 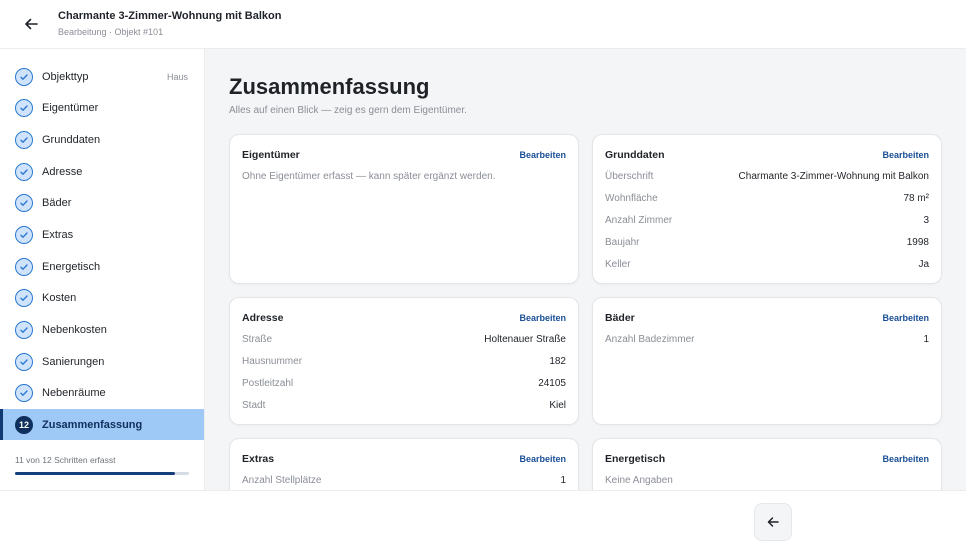 What do you see at coordinates (62, 171) in the screenshot?
I see `step-label: Adresse` at bounding box center [62, 171].